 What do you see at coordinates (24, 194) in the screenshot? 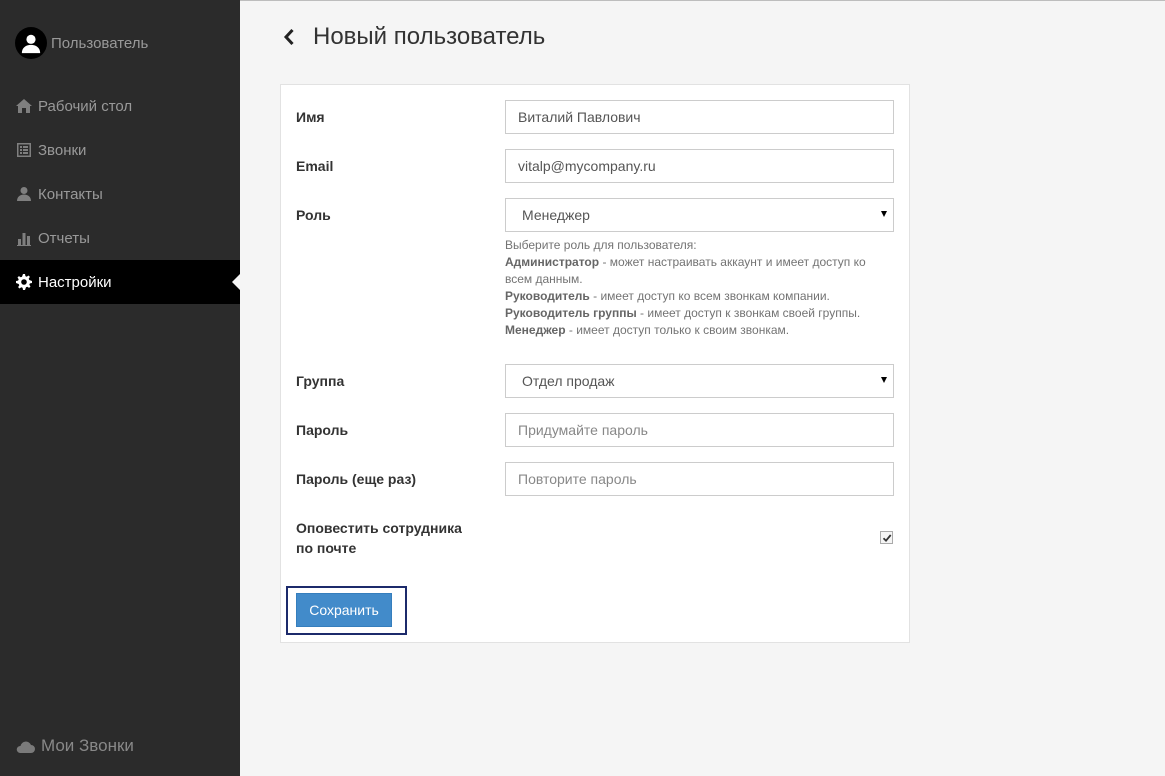
I see `person-icon` at bounding box center [24, 194].